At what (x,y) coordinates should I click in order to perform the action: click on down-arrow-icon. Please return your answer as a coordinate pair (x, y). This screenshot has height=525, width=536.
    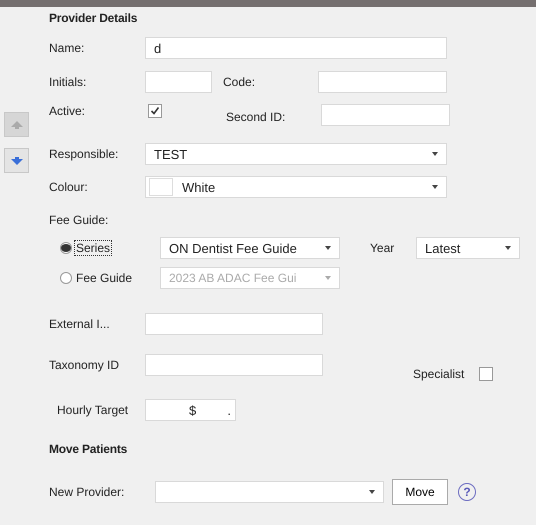
    Looking at the image, I should click on (16, 160).